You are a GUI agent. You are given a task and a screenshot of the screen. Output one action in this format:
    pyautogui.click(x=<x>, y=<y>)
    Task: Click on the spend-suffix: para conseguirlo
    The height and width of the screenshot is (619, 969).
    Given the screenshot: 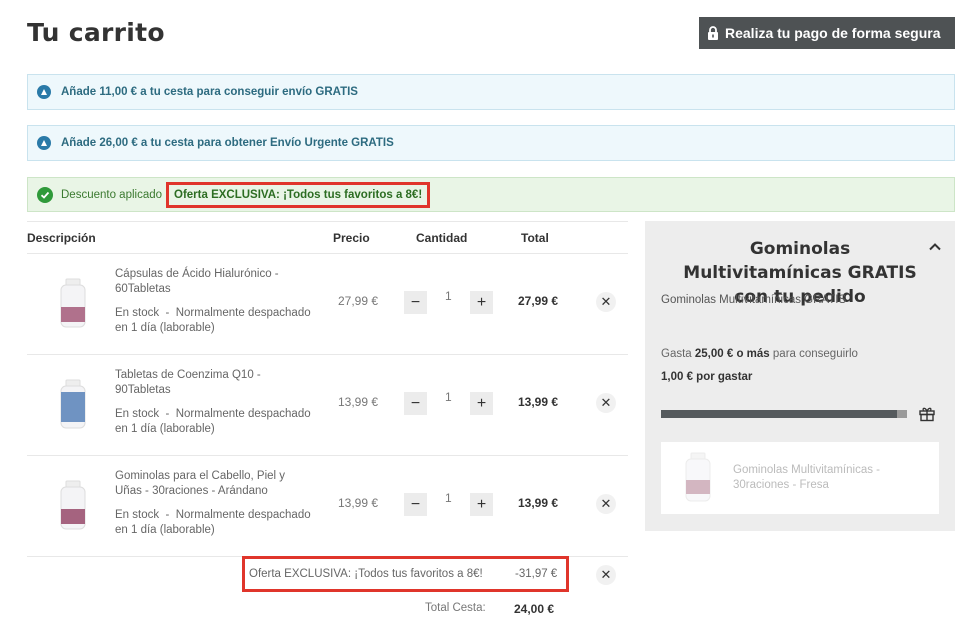 What is the action you would take?
    pyautogui.click(x=815, y=354)
    